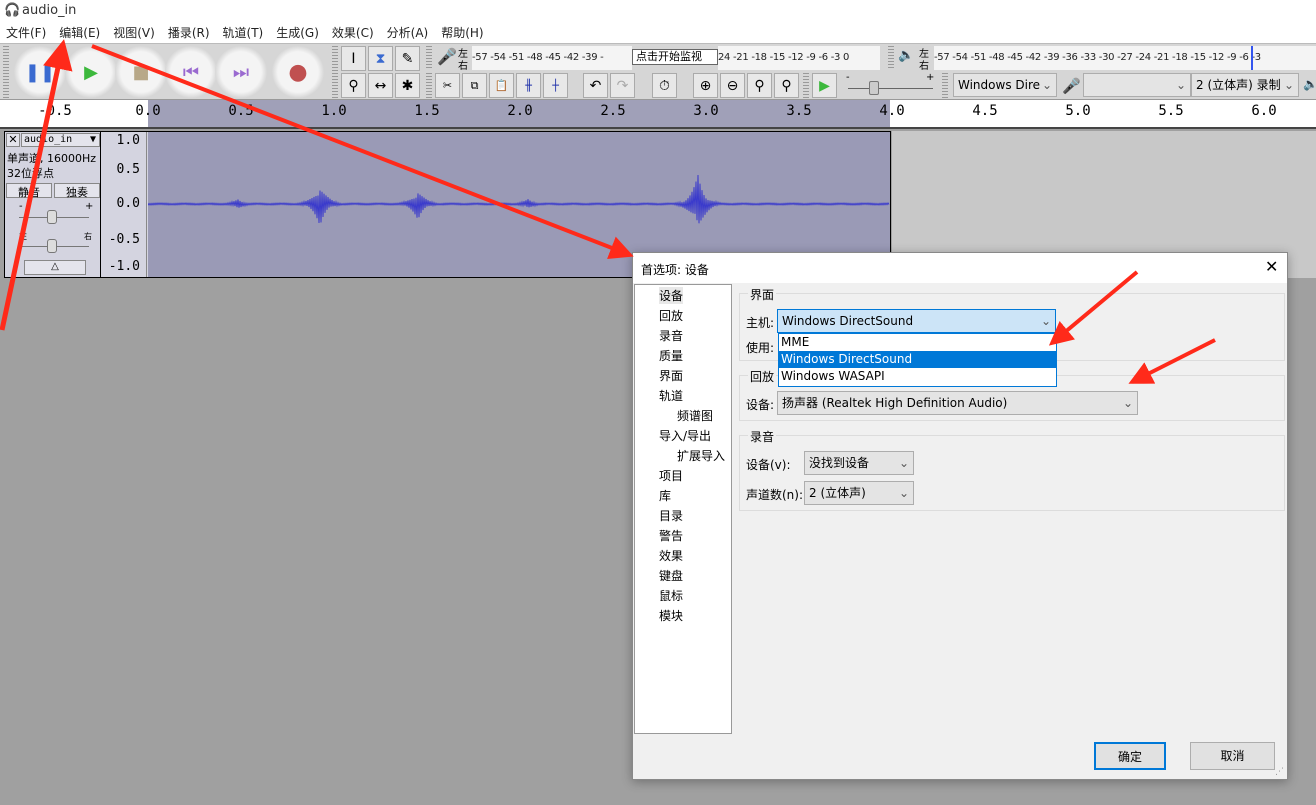 The width and height of the screenshot is (1316, 805). Describe the element at coordinates (671, 335) in the screenshot. I see `tree-item: 录音` at that location.